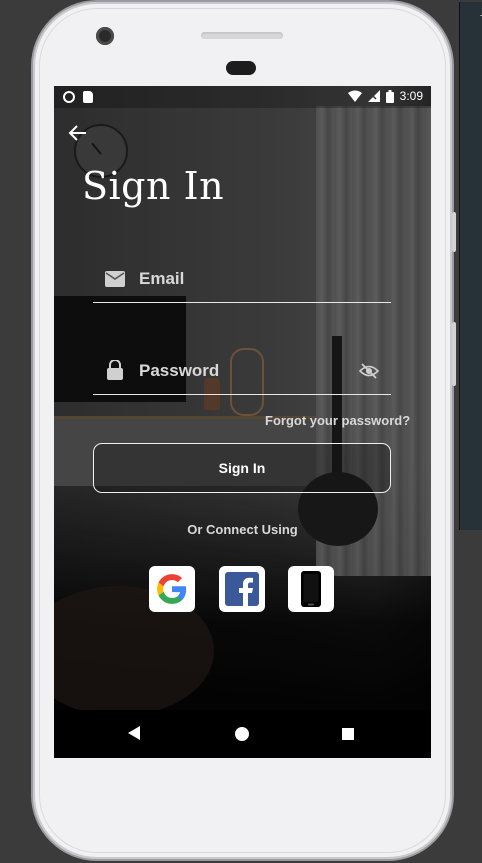 Image resolution: width=482 pixels, height=863 pixels. I want to click on emulator-side-panel: –, so click(470, 266).